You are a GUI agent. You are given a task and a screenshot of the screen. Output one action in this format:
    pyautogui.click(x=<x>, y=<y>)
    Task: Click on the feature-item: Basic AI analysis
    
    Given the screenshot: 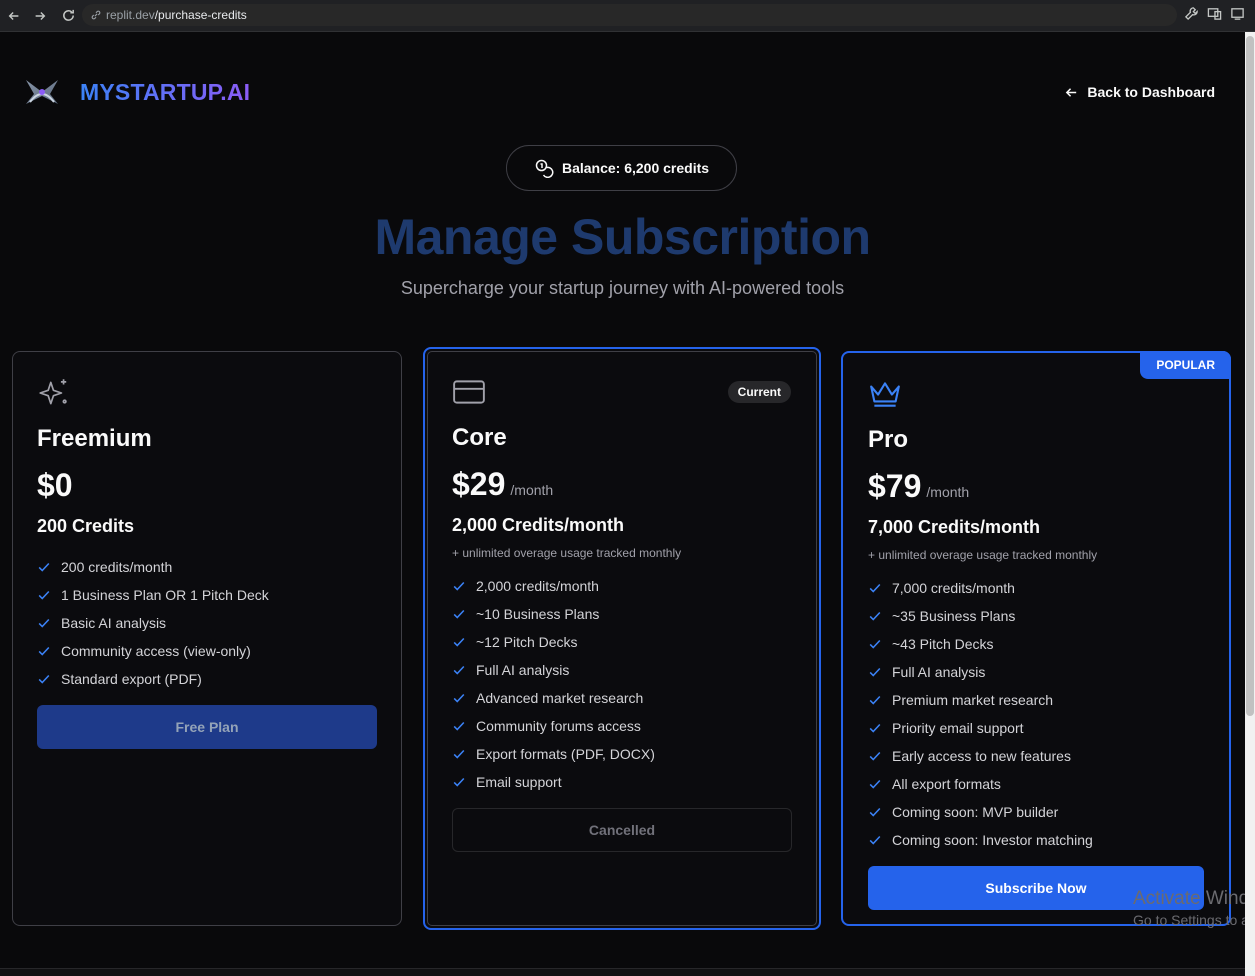 What is the action you would take?
    pyautogui.click(x=207, y=623)
    